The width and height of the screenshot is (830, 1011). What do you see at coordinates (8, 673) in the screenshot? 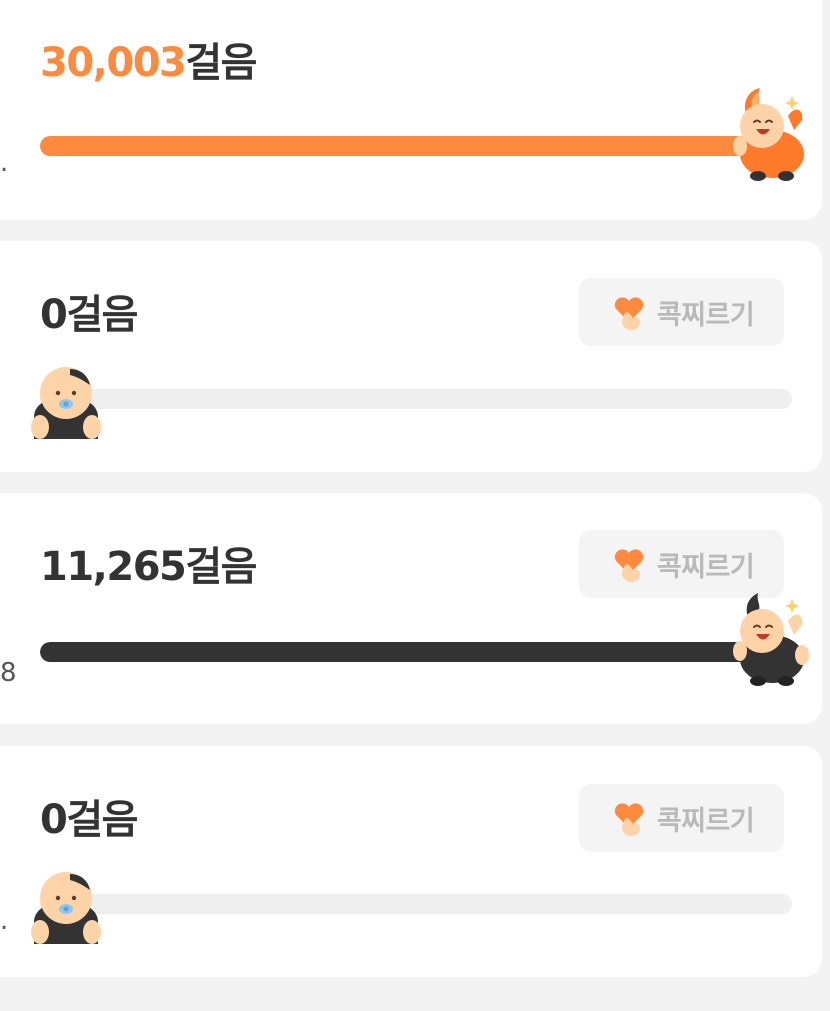
I see `side-rank-mark: 8` at bounding box center [8, 673].